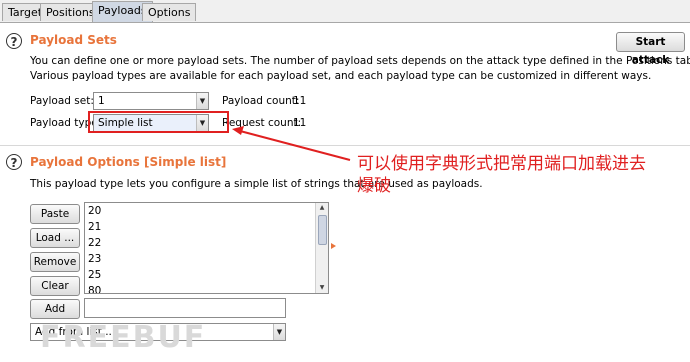 The width and height of the screenshot is (690, 362). I want to click on annotation-text-line2: 爆破, so click(374, 186).